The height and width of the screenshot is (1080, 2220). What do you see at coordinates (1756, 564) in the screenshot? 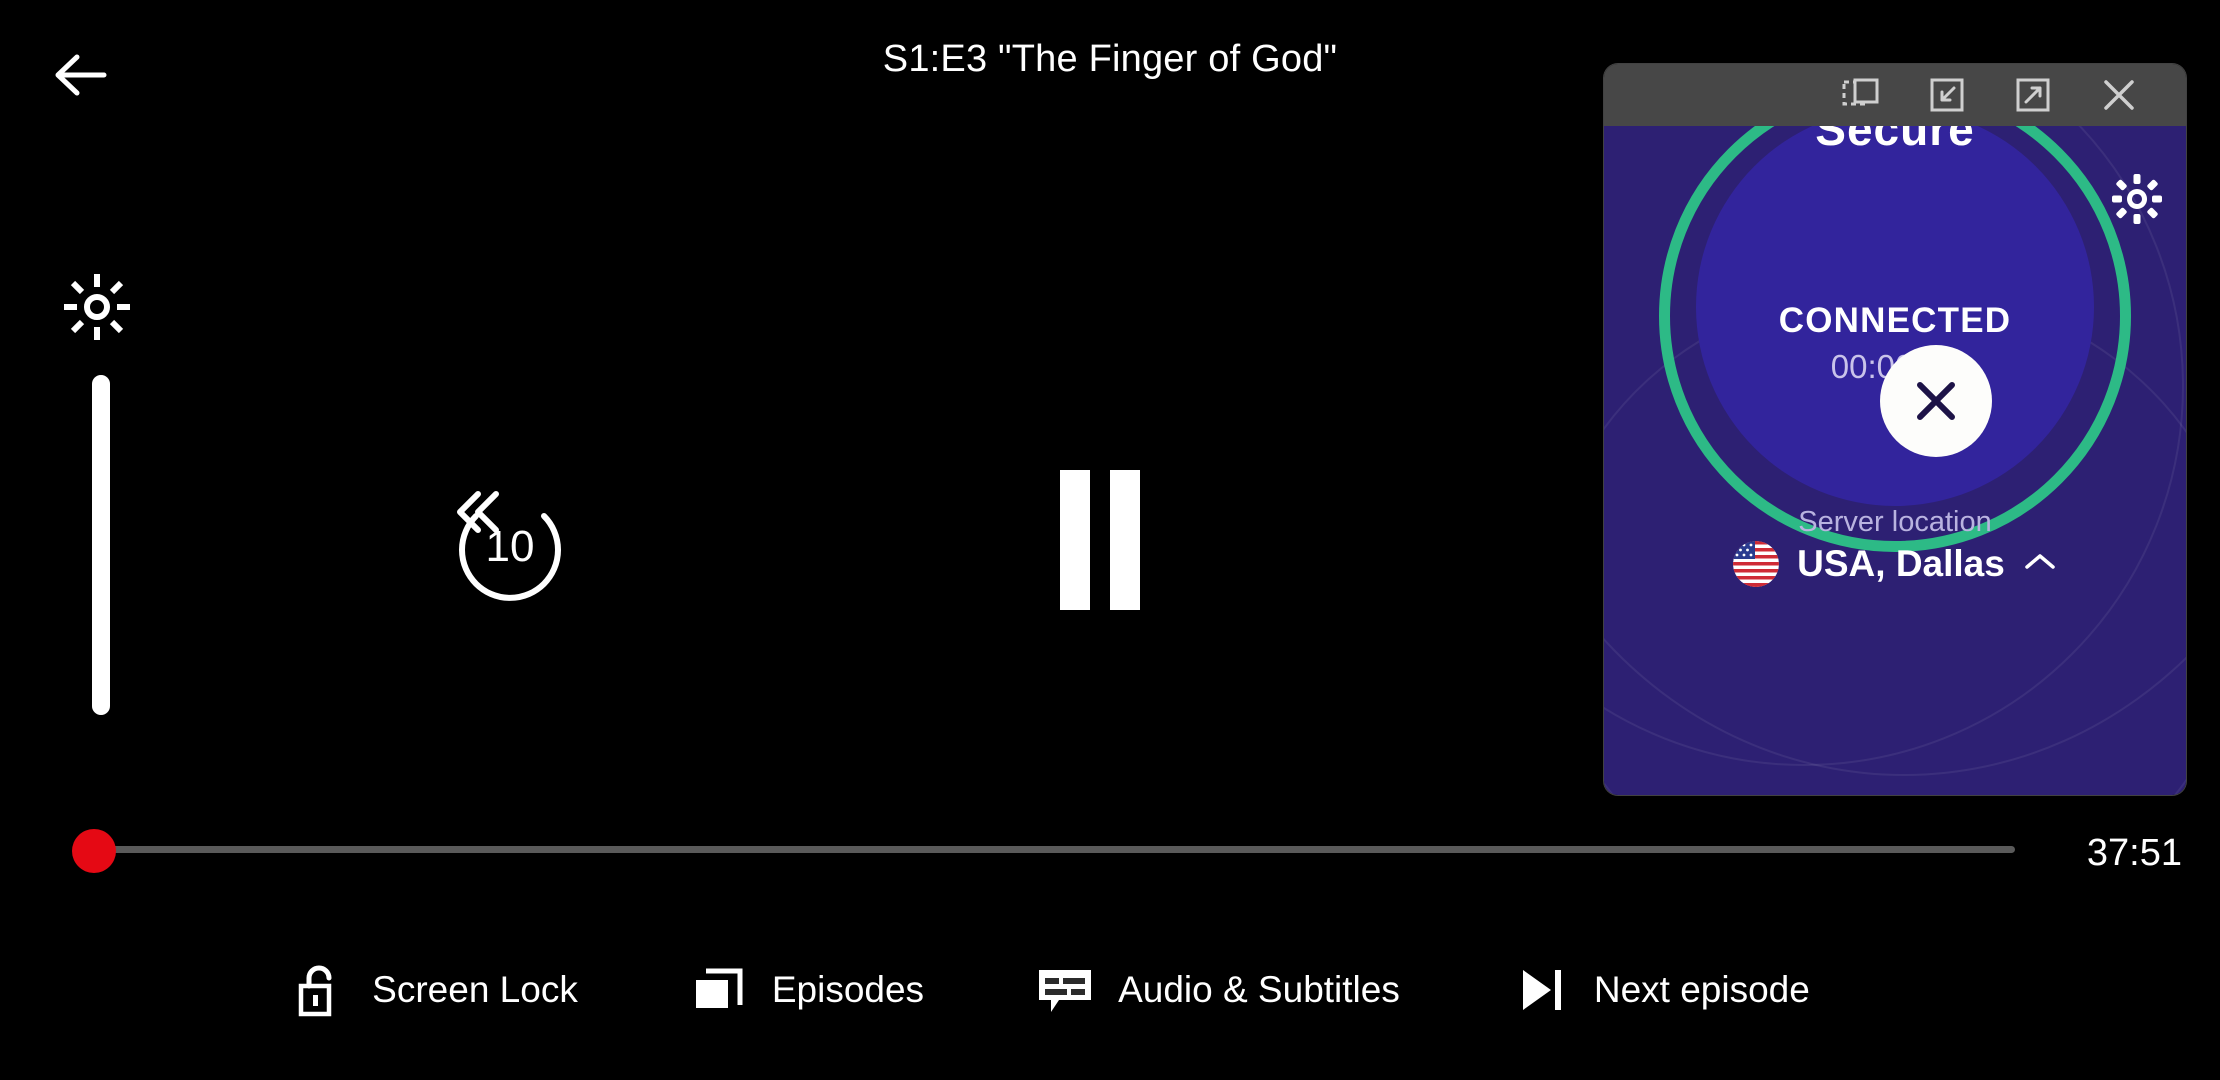
I see `usa-flag-icon` at bounding box center [1756, 564].